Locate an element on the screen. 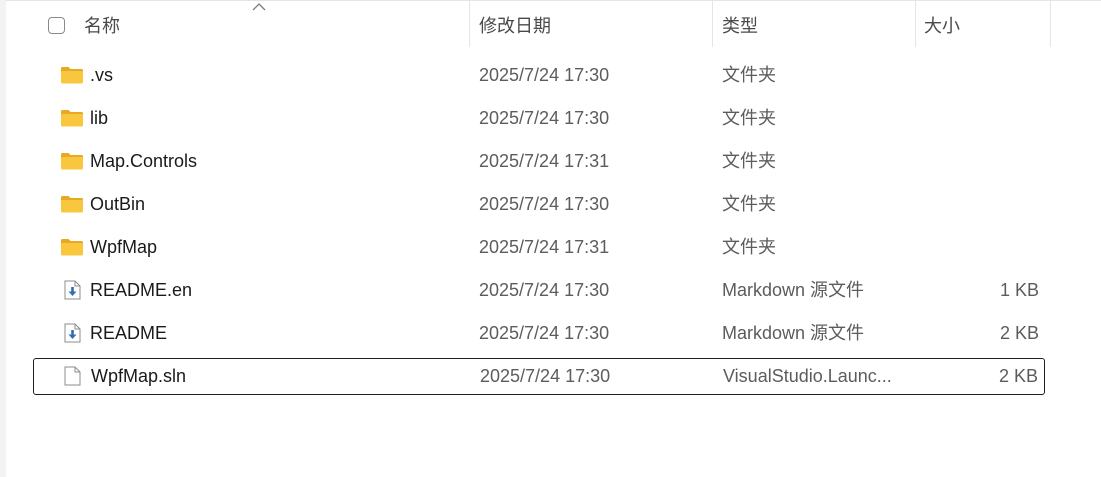 The width and height of the screenshot is (1101, 477). file-name: lib is located at coordinates (99, 118).